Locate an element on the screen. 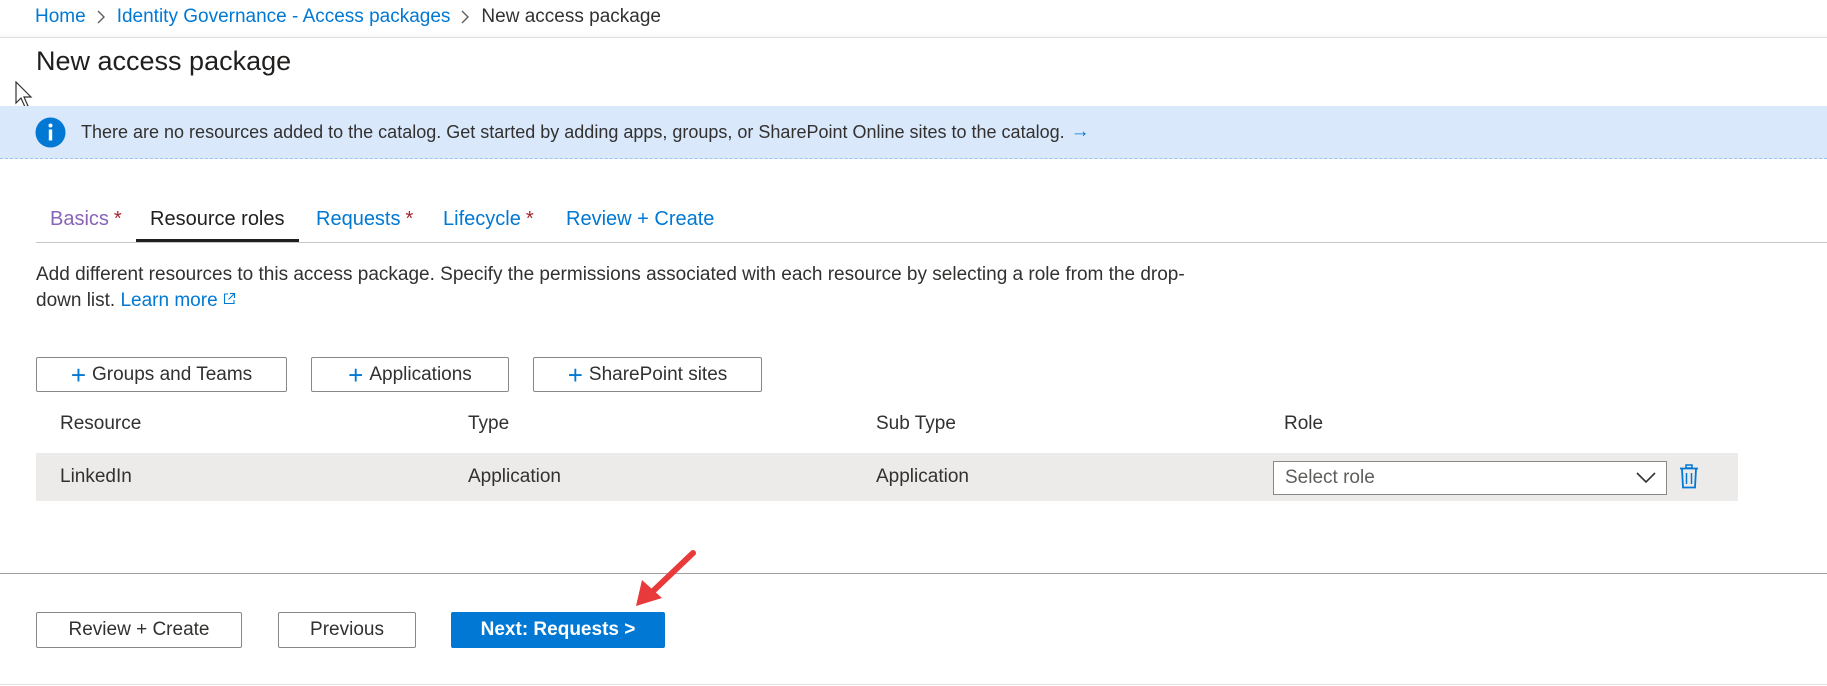  tab-basics: Basics * is located at coordinates (86, 220).